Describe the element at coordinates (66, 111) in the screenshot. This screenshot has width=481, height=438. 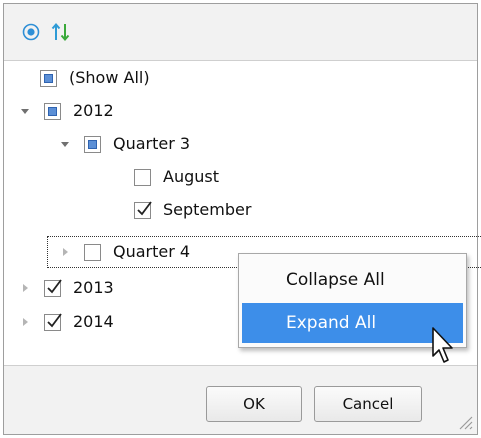
I see `tree-item-2012: 2012` at that location.